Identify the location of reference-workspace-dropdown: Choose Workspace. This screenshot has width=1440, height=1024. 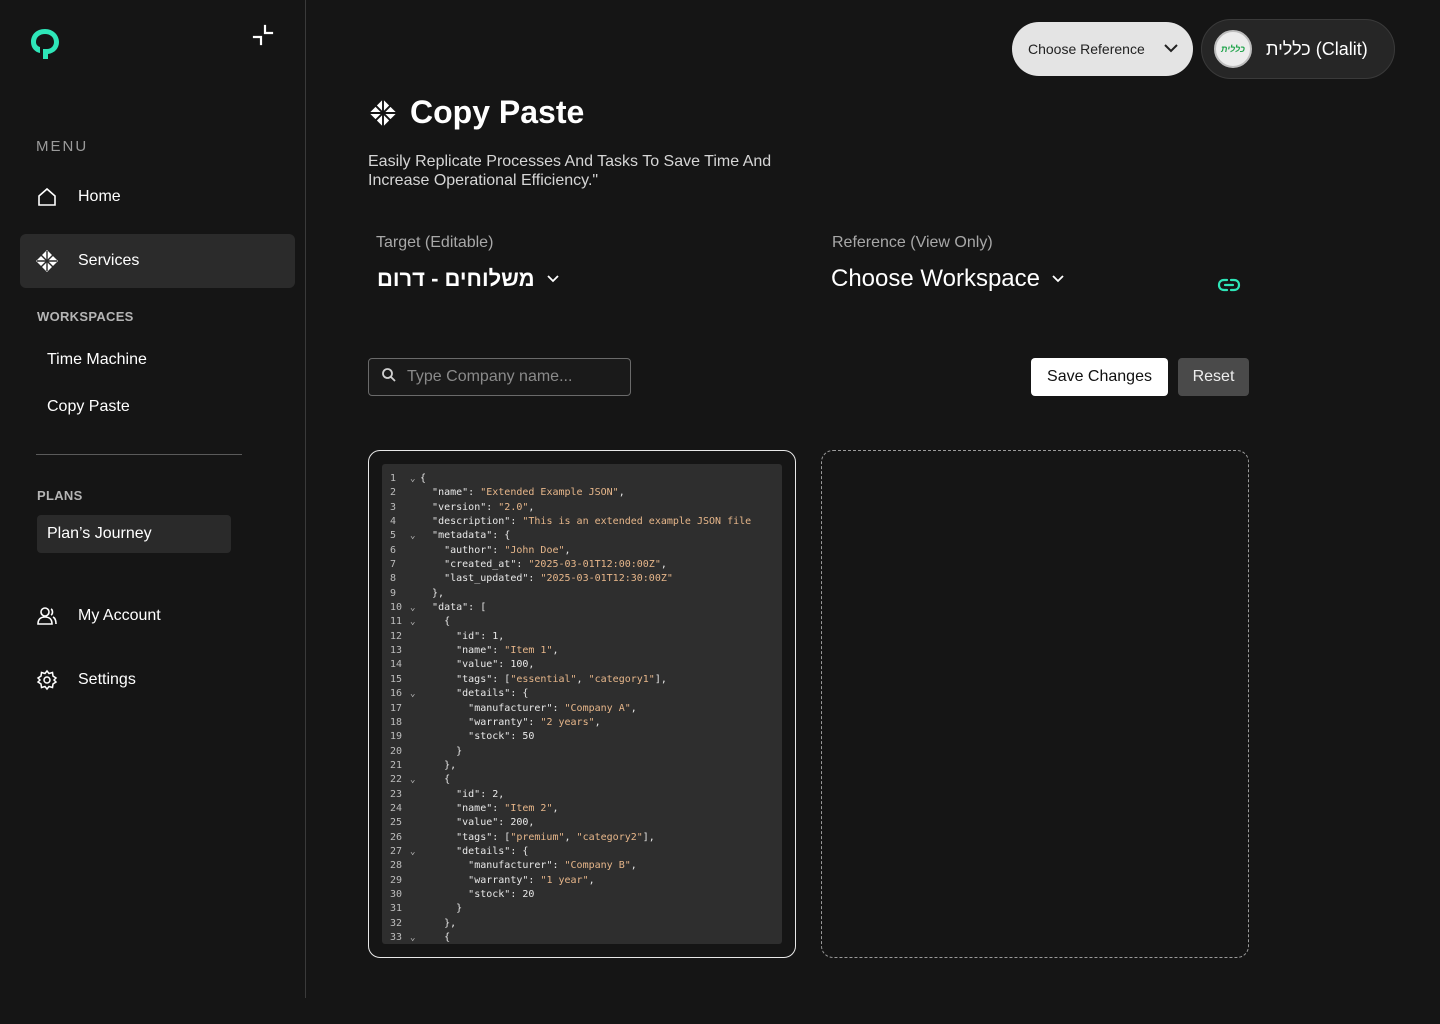
(948, 279).